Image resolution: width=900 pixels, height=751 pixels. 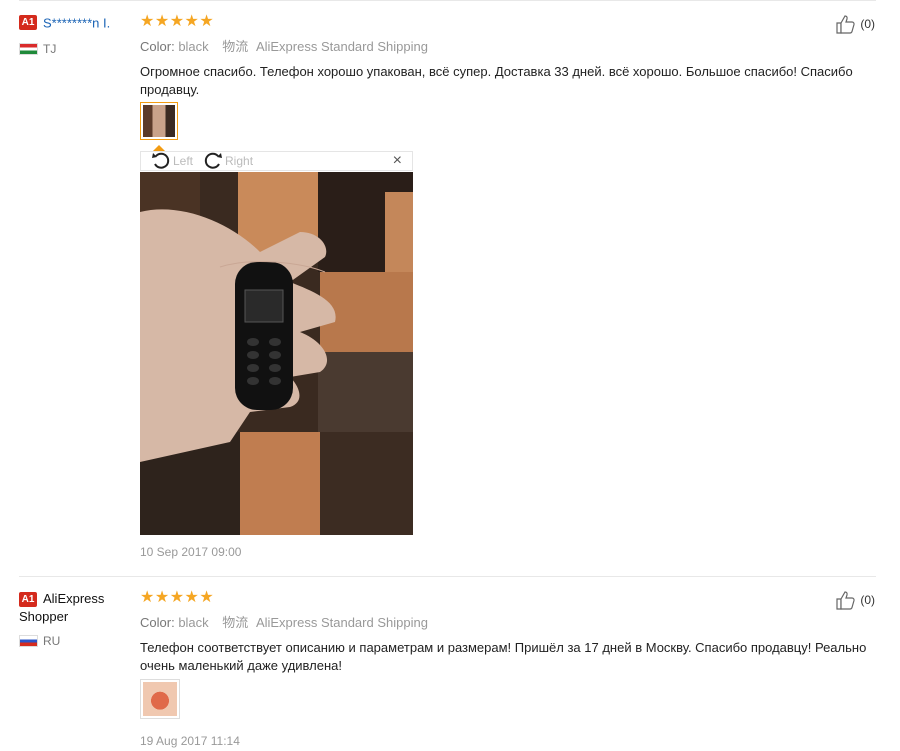 I want to click on rotate-right-label: Right, so click(x=239, y=161).